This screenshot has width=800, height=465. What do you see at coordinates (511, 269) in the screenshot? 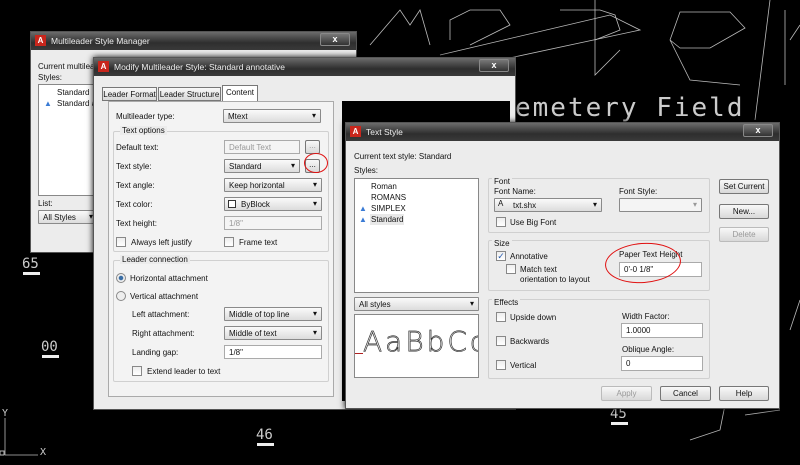
I see `match-orientation-checkbox` at bounding box center [511, 269].